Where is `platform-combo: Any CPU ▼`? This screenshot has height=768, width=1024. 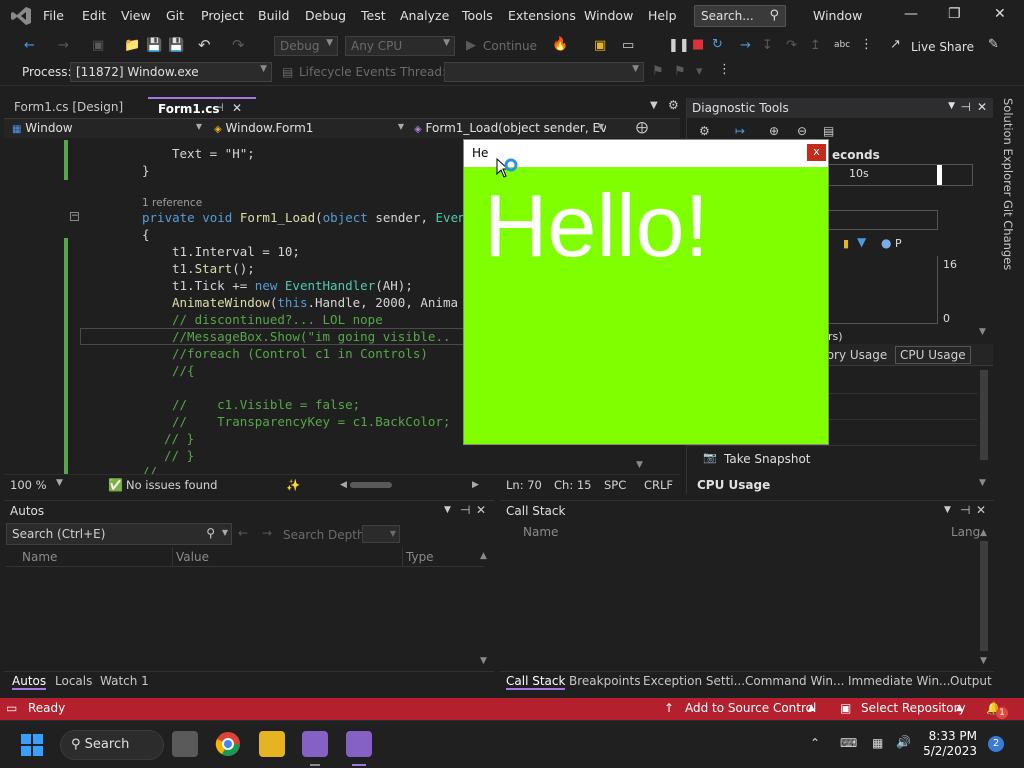 platform-combo: Any CPU ▼ is located at coordinates (400, 46).